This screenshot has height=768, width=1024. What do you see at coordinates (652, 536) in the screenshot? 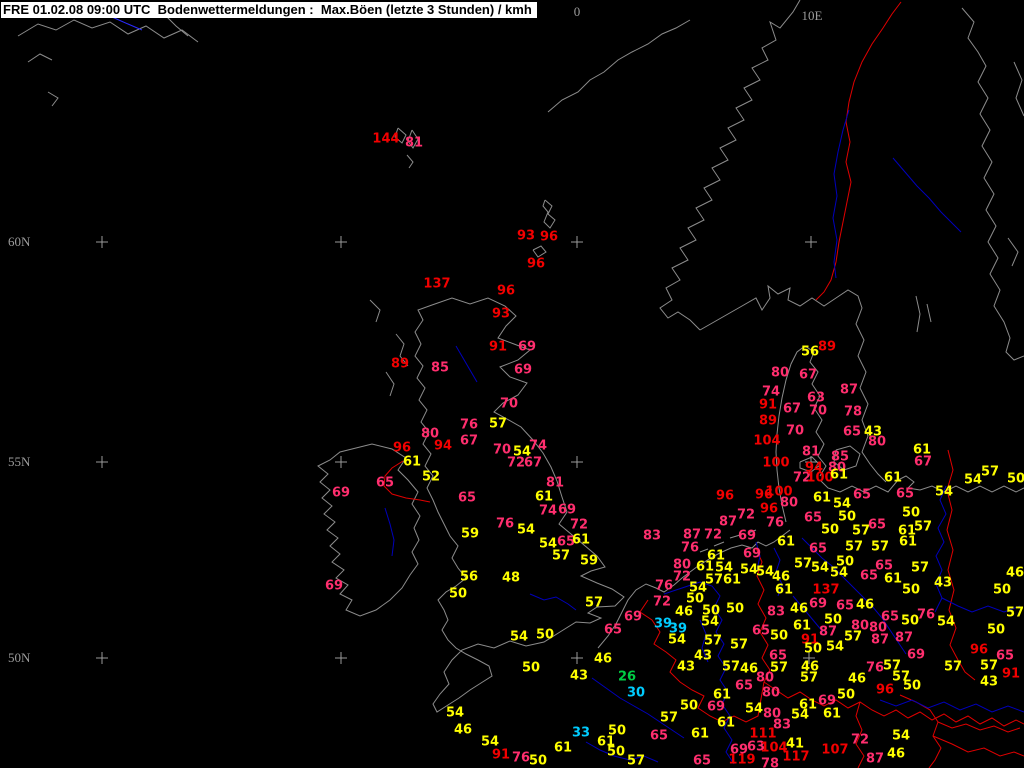
I see `station-value: 83` at bounding box center [652, 536].